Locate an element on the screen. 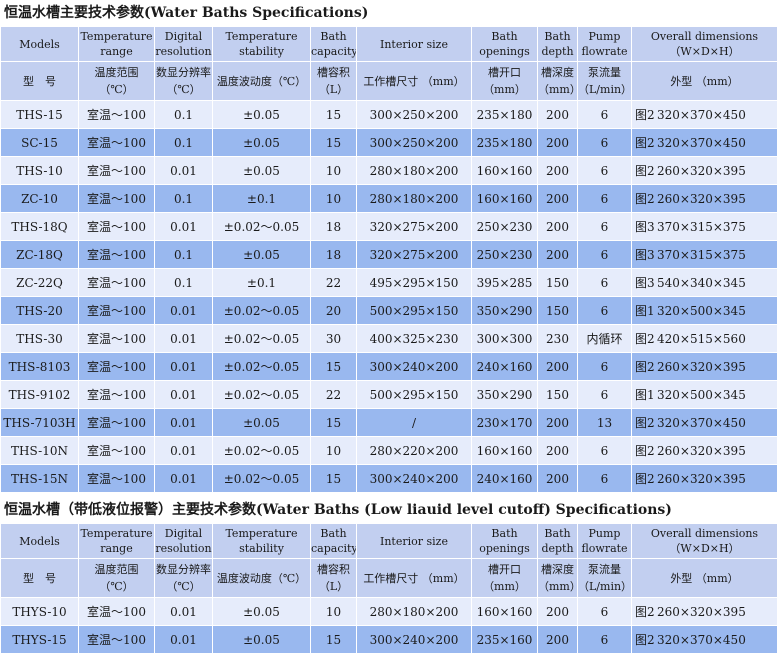 The image size is (777, 670). header-temperature-stability: Temperature stability is located at coordinates (261, 541).